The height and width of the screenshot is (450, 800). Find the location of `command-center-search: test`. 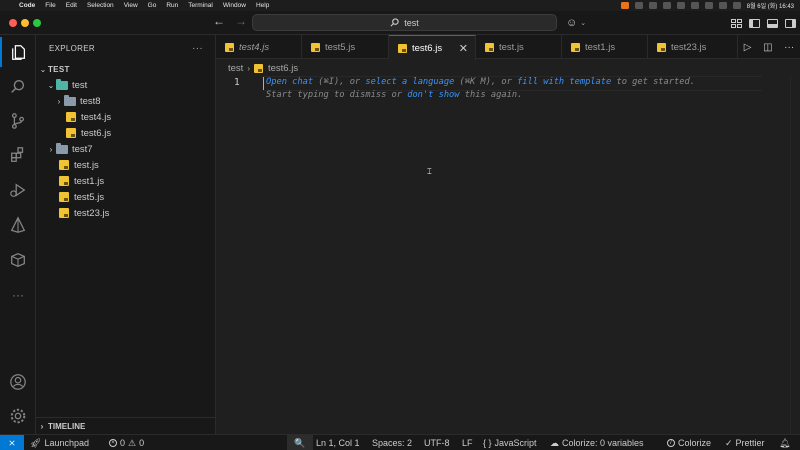

command-center-search: test is located at coordinates (404, 22).